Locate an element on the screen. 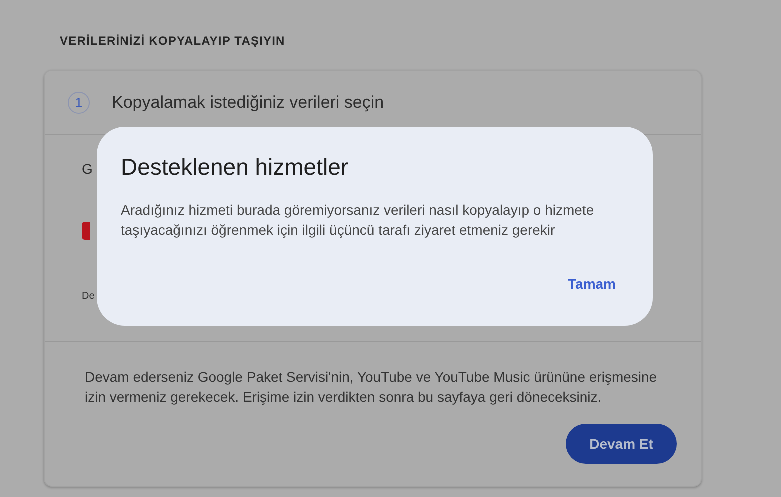  access-notice: Devam ederseniz Google Paket Servisi'nin, YouTube ve YouTube Music ürününe erişmesine izin vermeniz gerekecek. Erişime izin verdikten sonra bu sayfaya geri döneceksiniz. is located at coordinates (371, 387).